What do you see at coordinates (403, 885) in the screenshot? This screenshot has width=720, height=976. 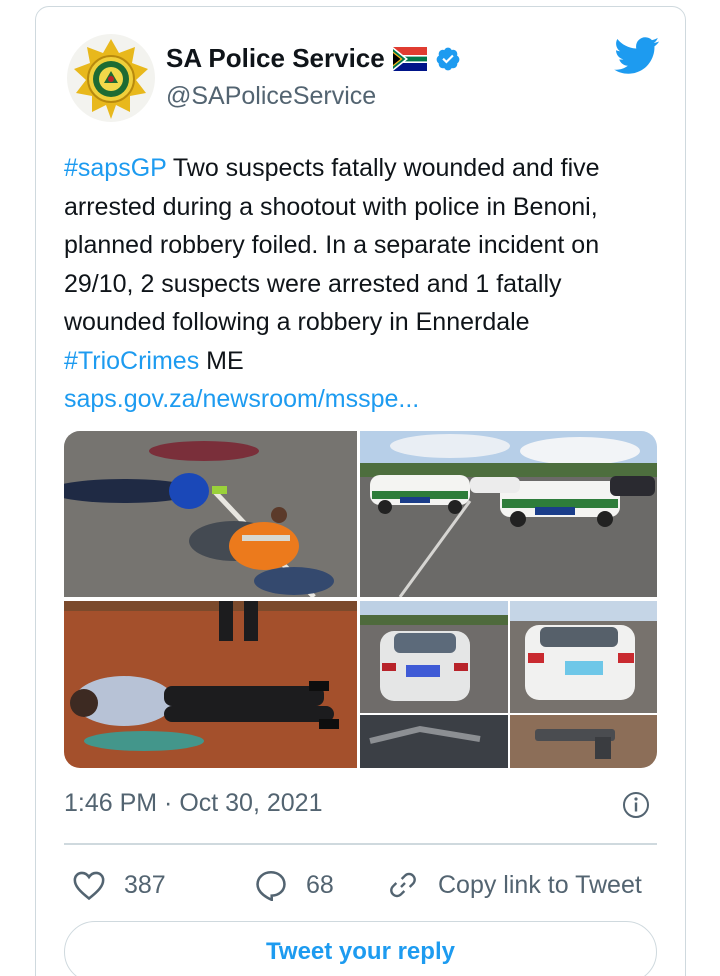 I see `link-icon` at bounding box center [403, 885].